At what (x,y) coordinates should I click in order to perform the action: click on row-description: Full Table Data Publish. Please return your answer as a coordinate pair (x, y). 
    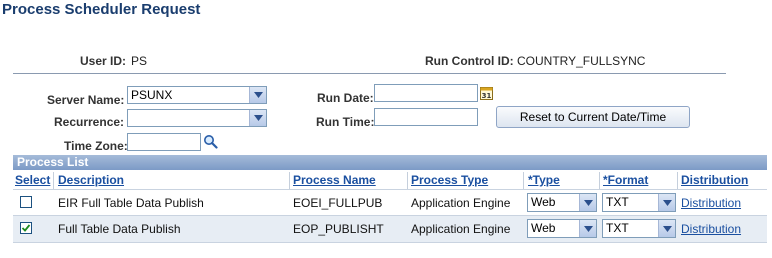
    Looking at the image, I should click on (119, 229).